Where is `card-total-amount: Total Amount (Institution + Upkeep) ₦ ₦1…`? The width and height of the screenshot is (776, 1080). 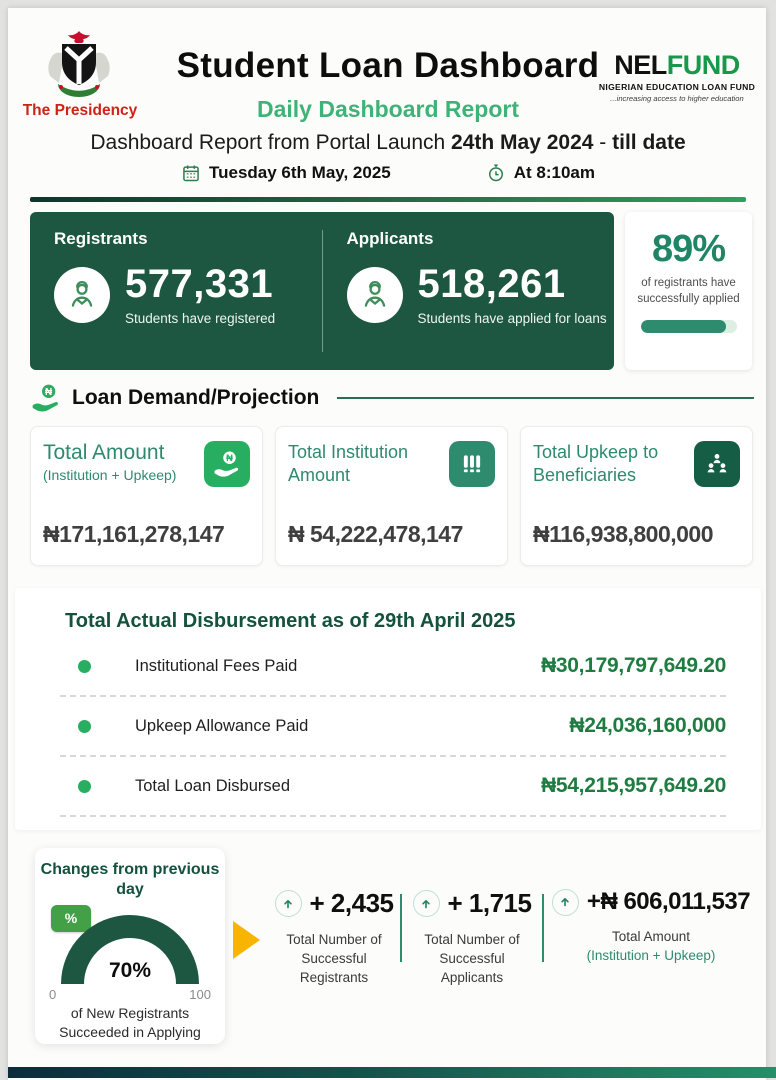
card-total-amount: Total Amount (Institution + Upkeep) ₦ ₦1… is located at coordinates (146, 496).